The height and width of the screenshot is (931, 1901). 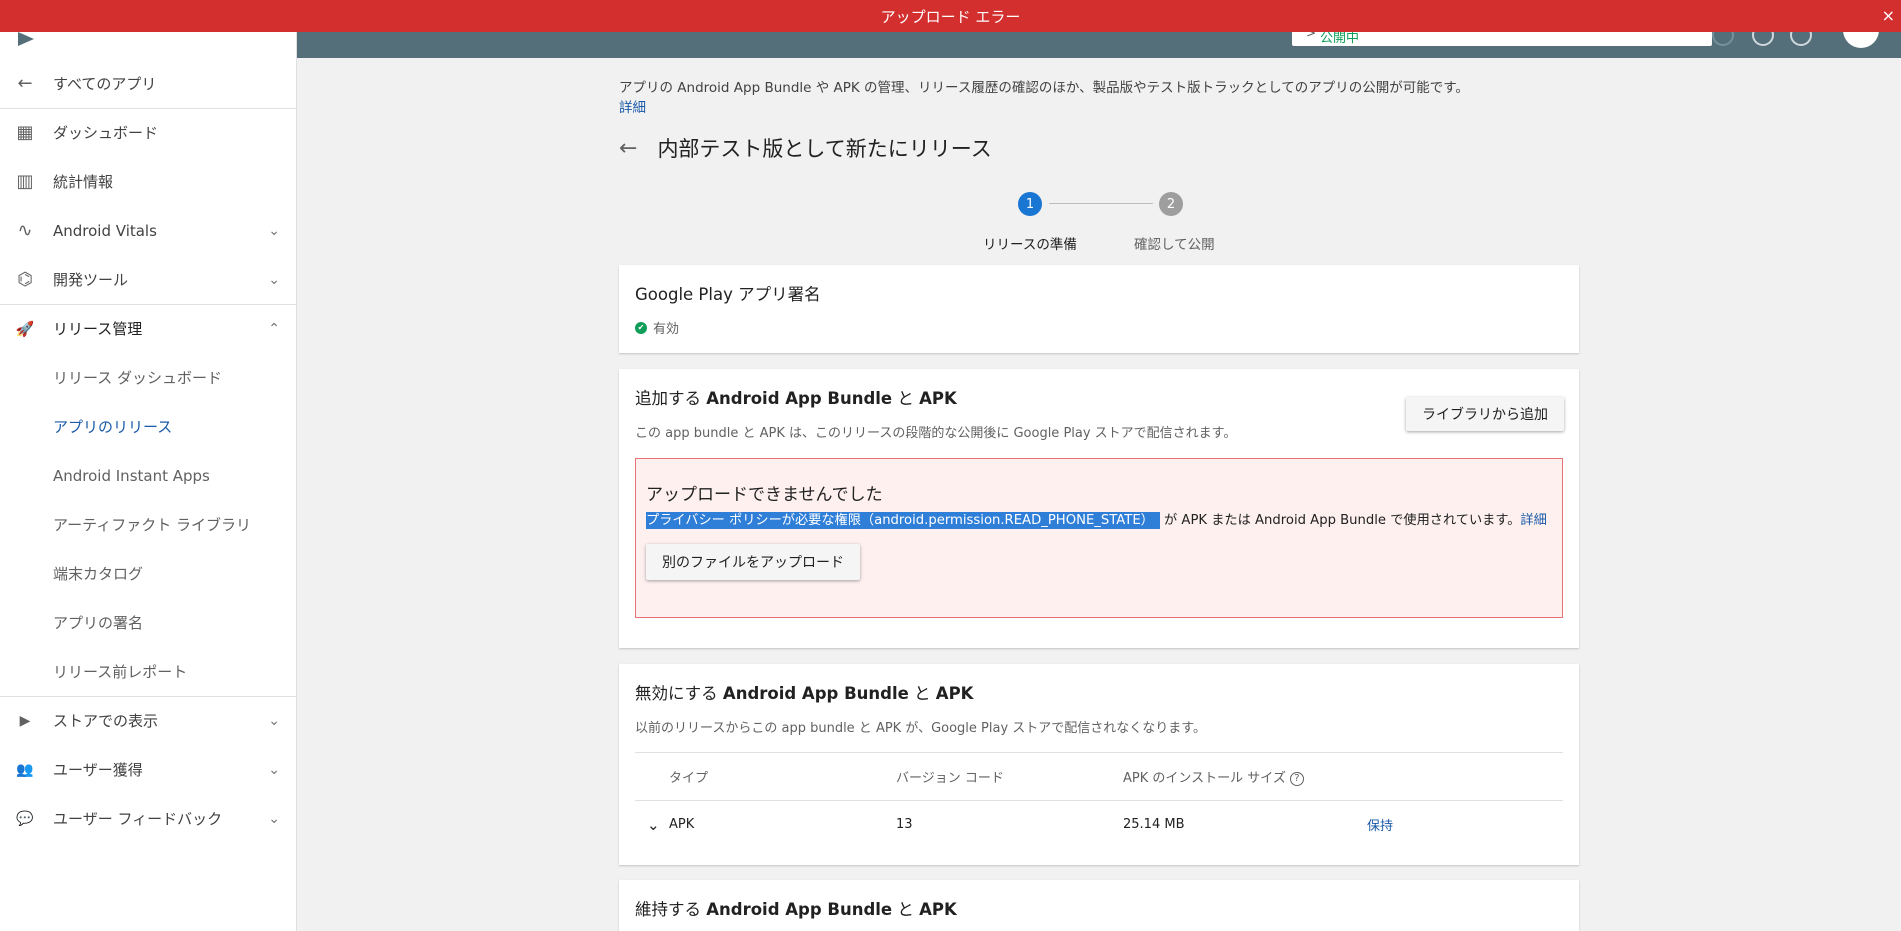 I want to click on rocket-icon: 🚀, so click(x=25, y=328).